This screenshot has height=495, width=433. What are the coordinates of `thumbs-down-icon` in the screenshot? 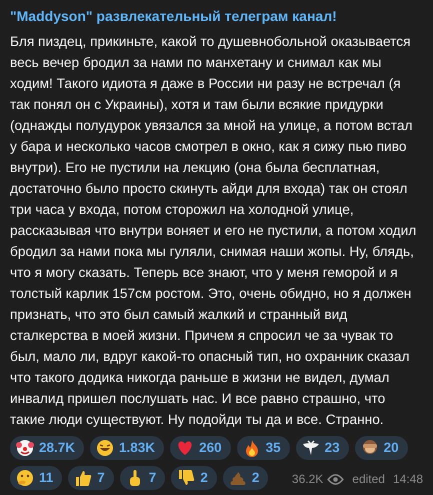 It's located at (186, 478).